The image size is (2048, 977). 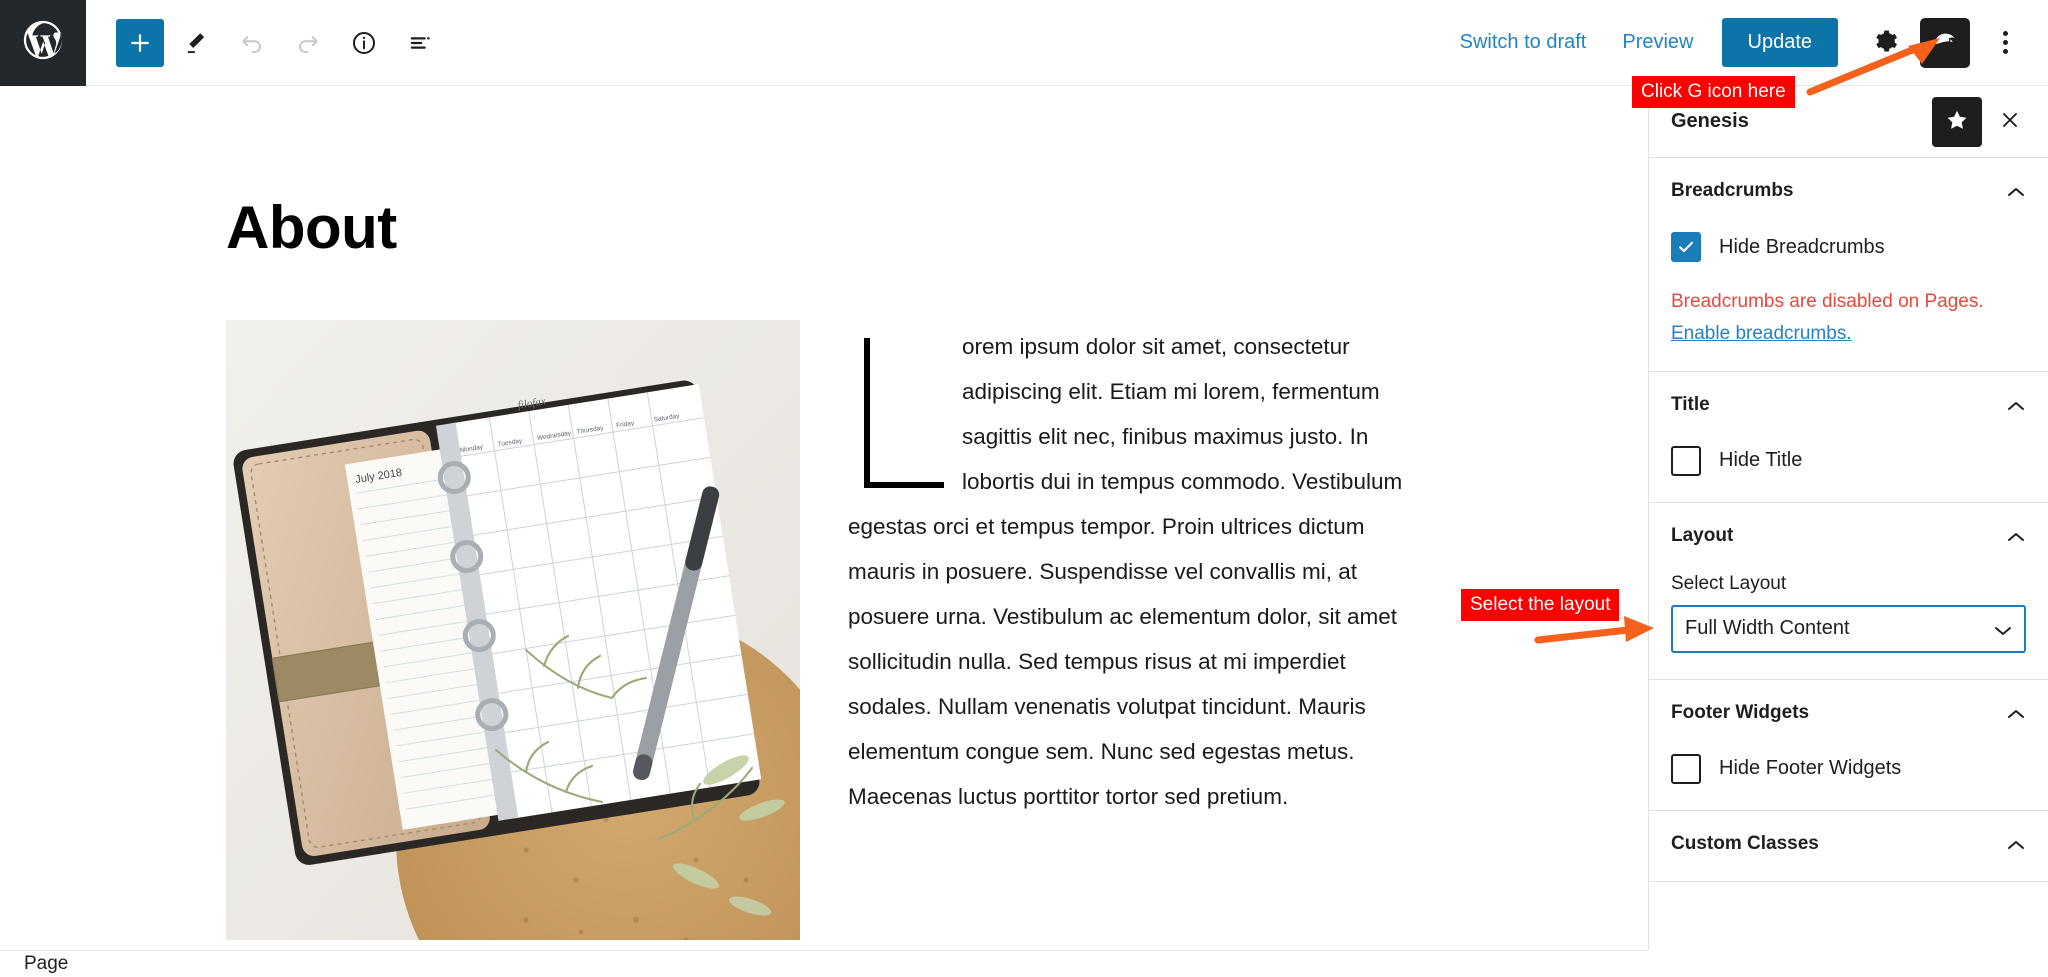 I want to click on genesis-g-icon: G, so click(x=1945, y=42).